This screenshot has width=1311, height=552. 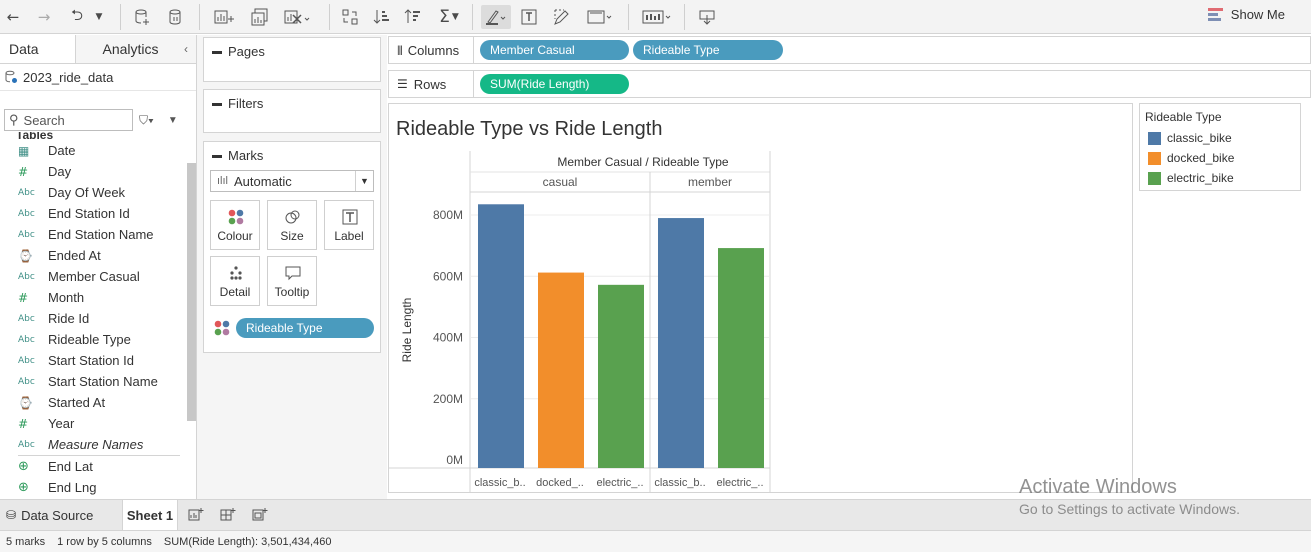 I want to click on column-pill-member-casual: Member Casual, so click(x=554, y=50).